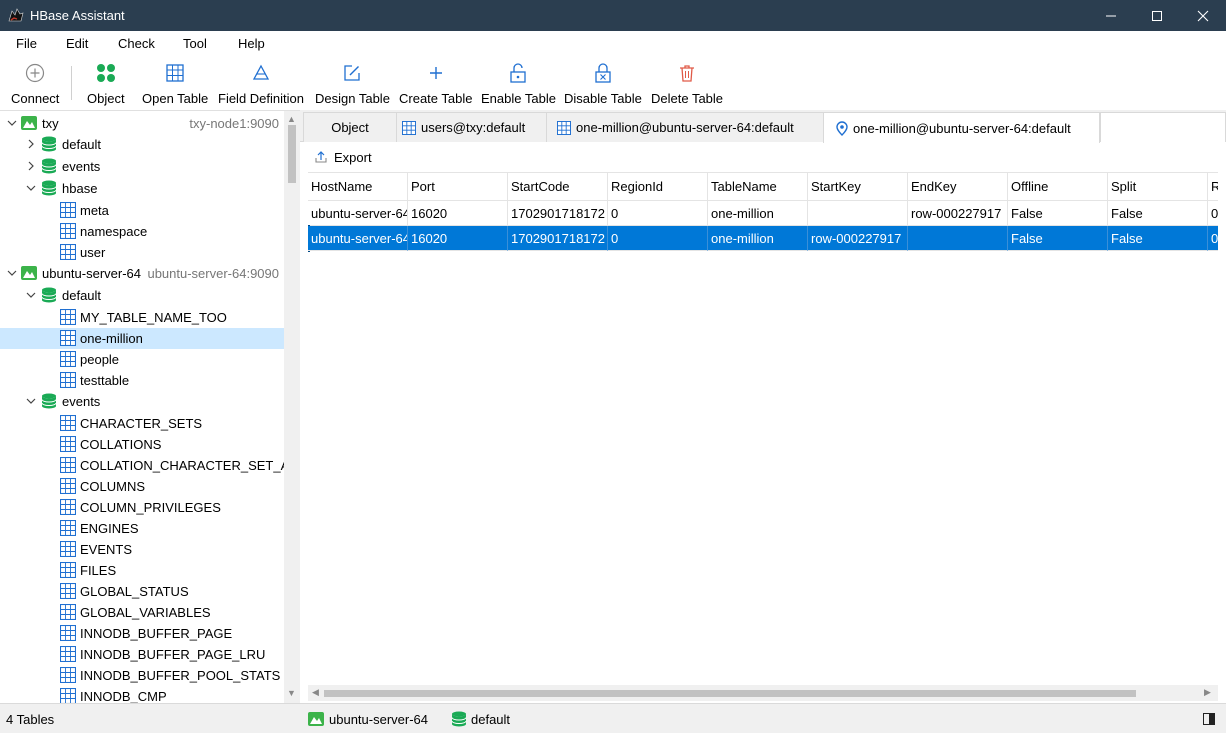  I want to click on menu-check: Check, so click(136, 43).